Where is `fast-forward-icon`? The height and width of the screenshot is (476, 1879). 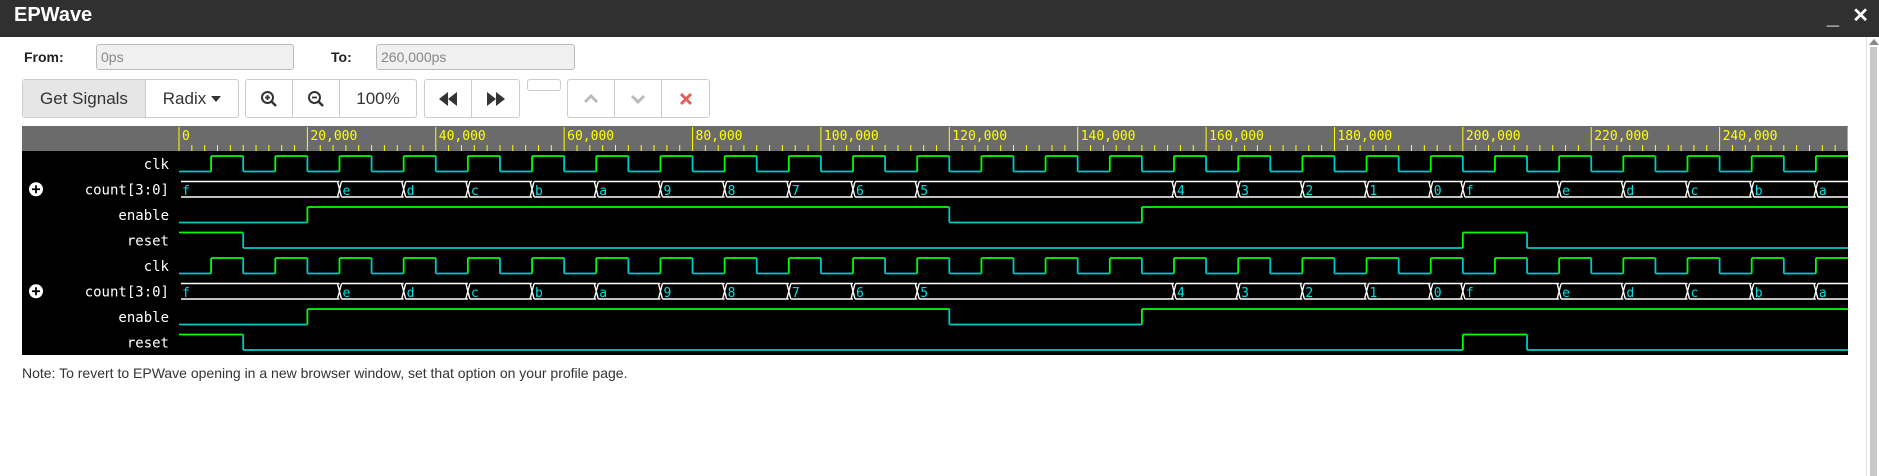 fast-forward-icon is located at coordinates (495, 98).